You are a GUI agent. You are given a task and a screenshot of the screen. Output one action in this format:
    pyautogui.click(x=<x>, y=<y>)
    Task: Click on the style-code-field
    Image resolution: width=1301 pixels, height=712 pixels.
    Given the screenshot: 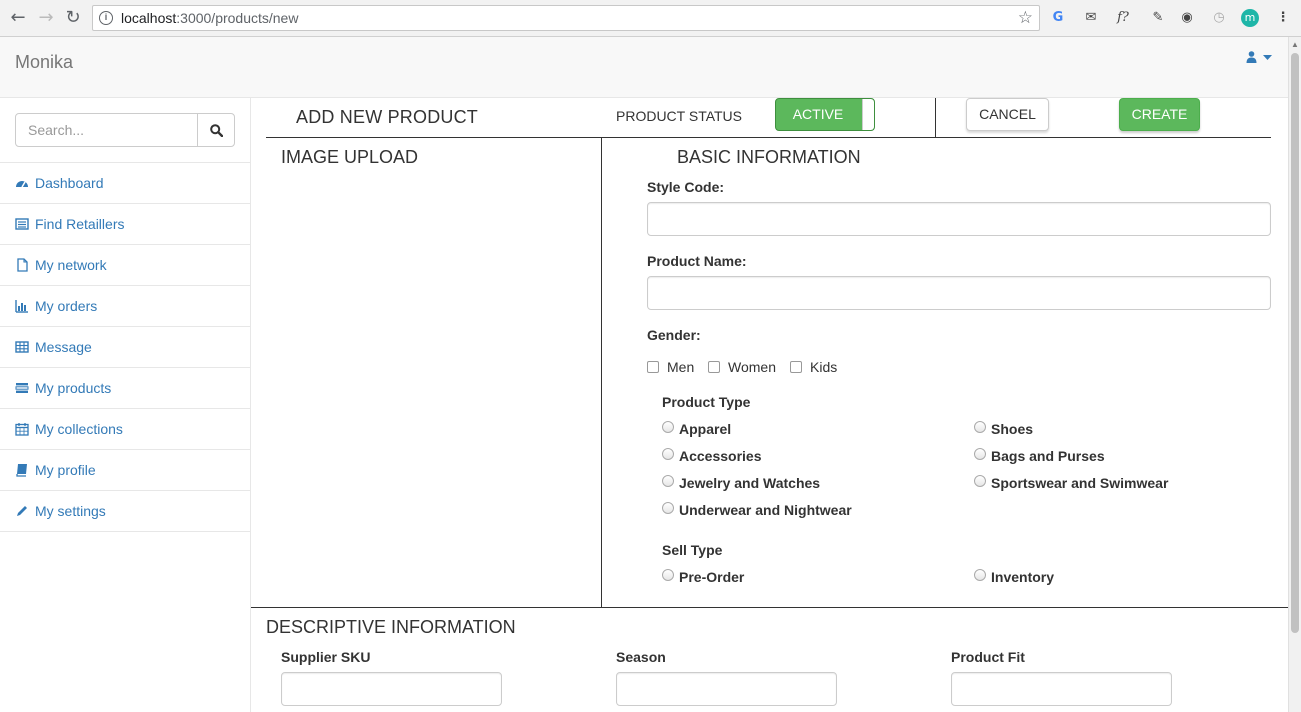 What is the action you would take?
    pyautogui.click(x=959, y=219)
    